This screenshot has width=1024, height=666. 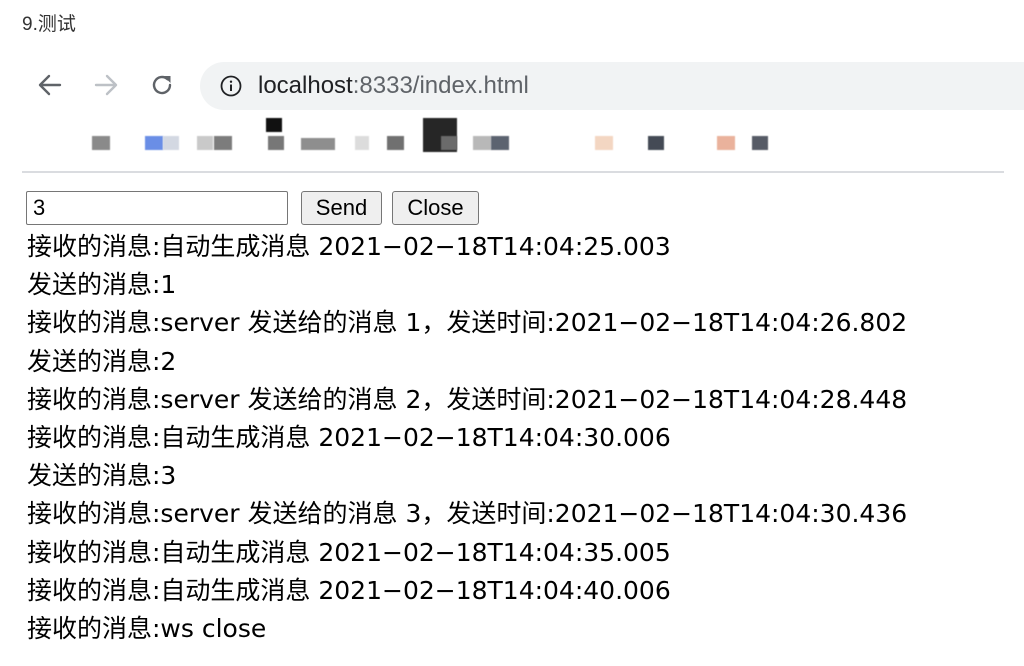 What do you see at coordinates (349, 246) in the screenshot?
I see `log-line: 接收的消息:自动生成消息 2021−02−18T14:04:25.003` at bounding box center [349, 246].